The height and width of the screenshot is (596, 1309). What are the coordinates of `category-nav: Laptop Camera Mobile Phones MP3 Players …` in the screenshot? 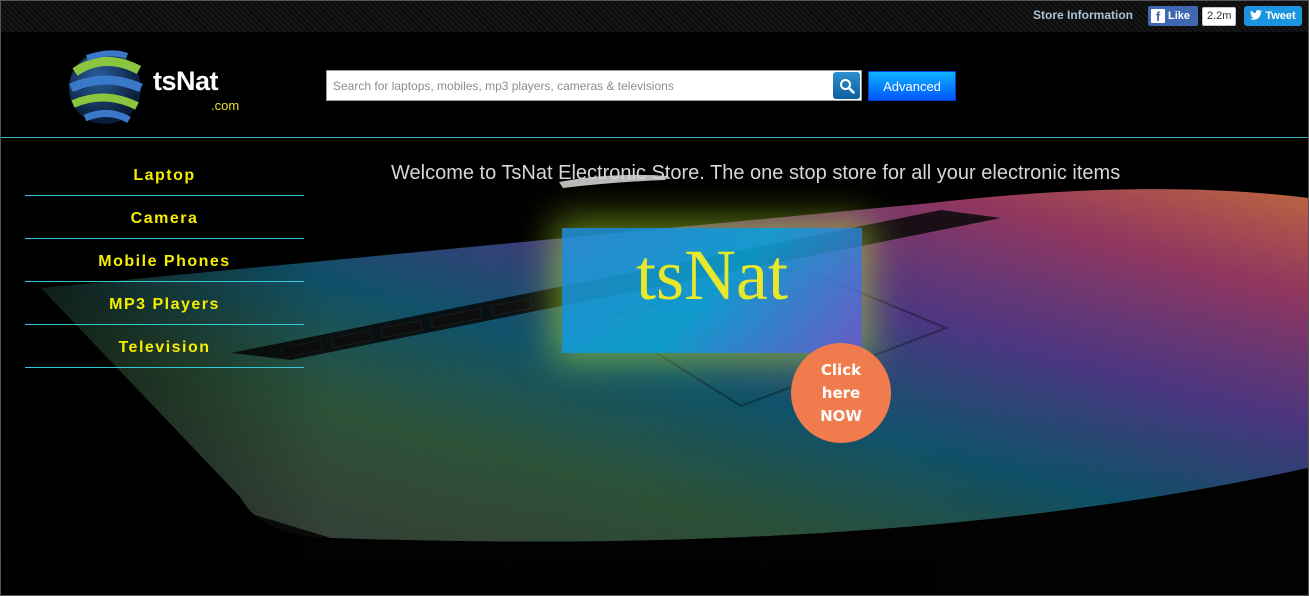 It's located at (164, 260).